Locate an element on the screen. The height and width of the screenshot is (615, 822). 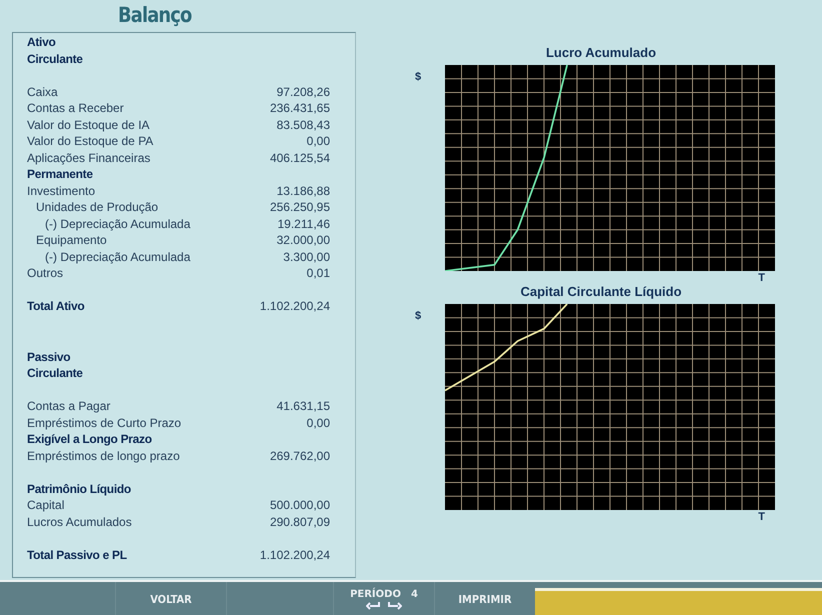
back-button: VOLTAR is located at coordinates (171, 598).